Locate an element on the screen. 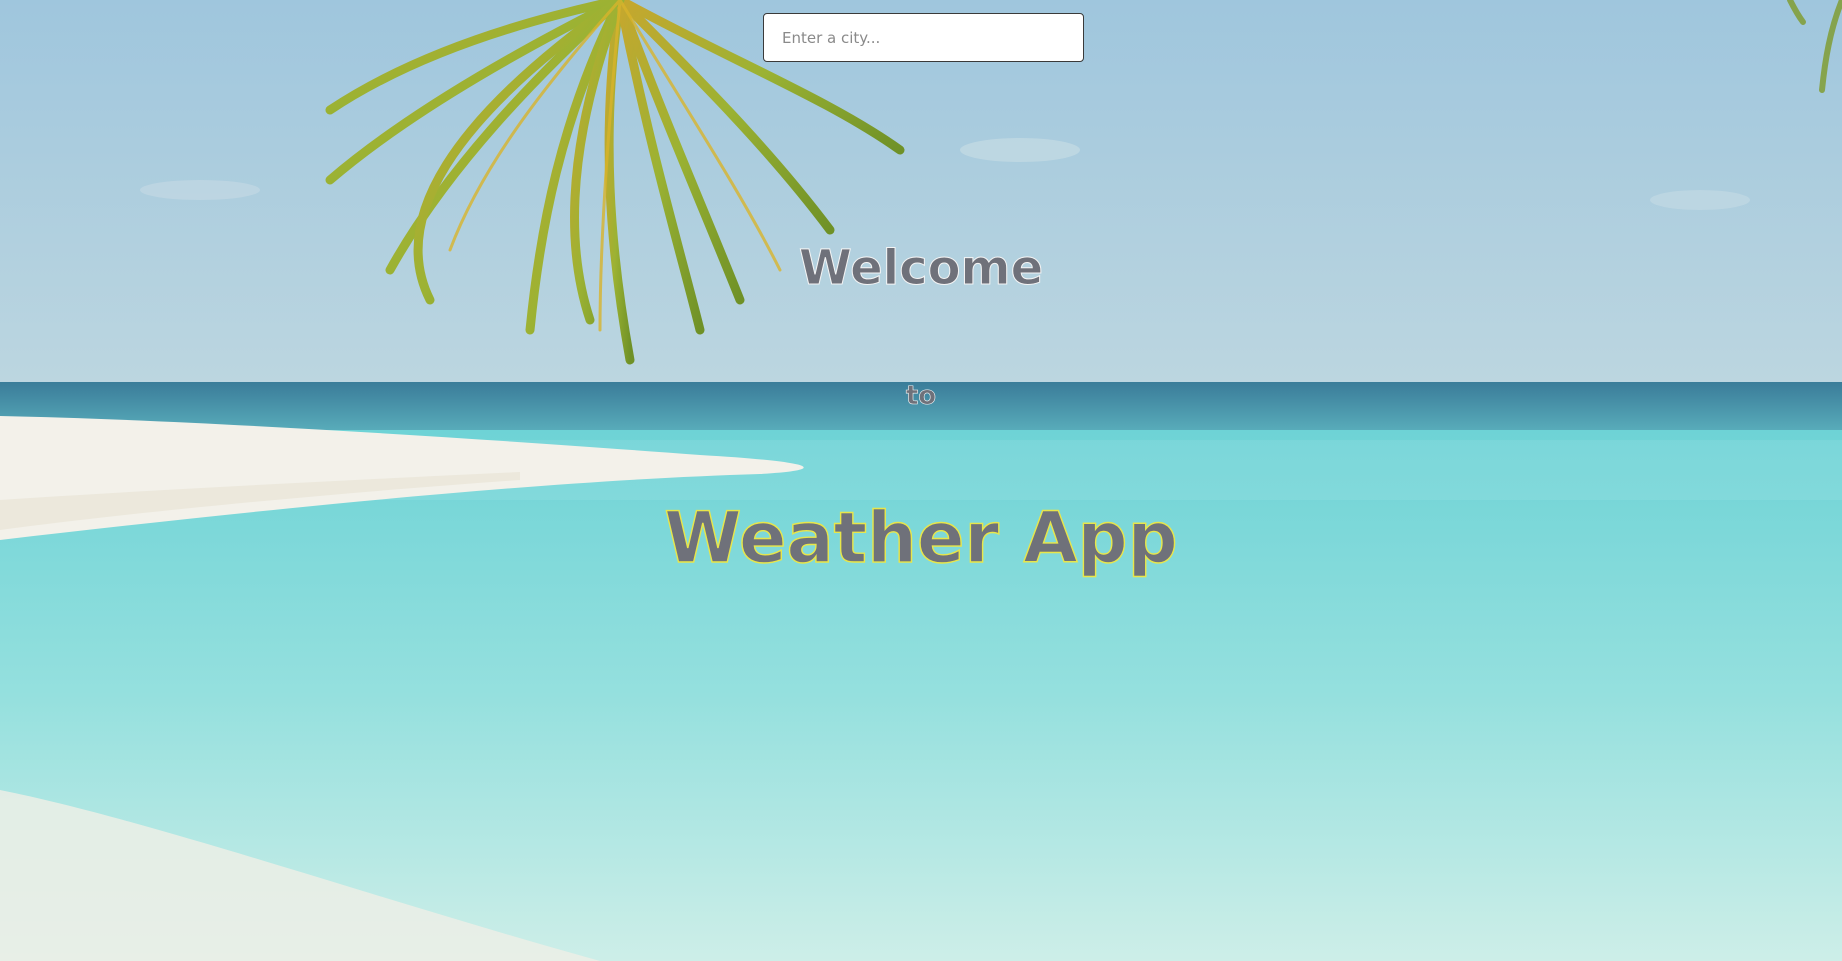 Image resolution: width=1842 pixels, height=961 pixels. city-search-input is located at coordinates (923, 37).